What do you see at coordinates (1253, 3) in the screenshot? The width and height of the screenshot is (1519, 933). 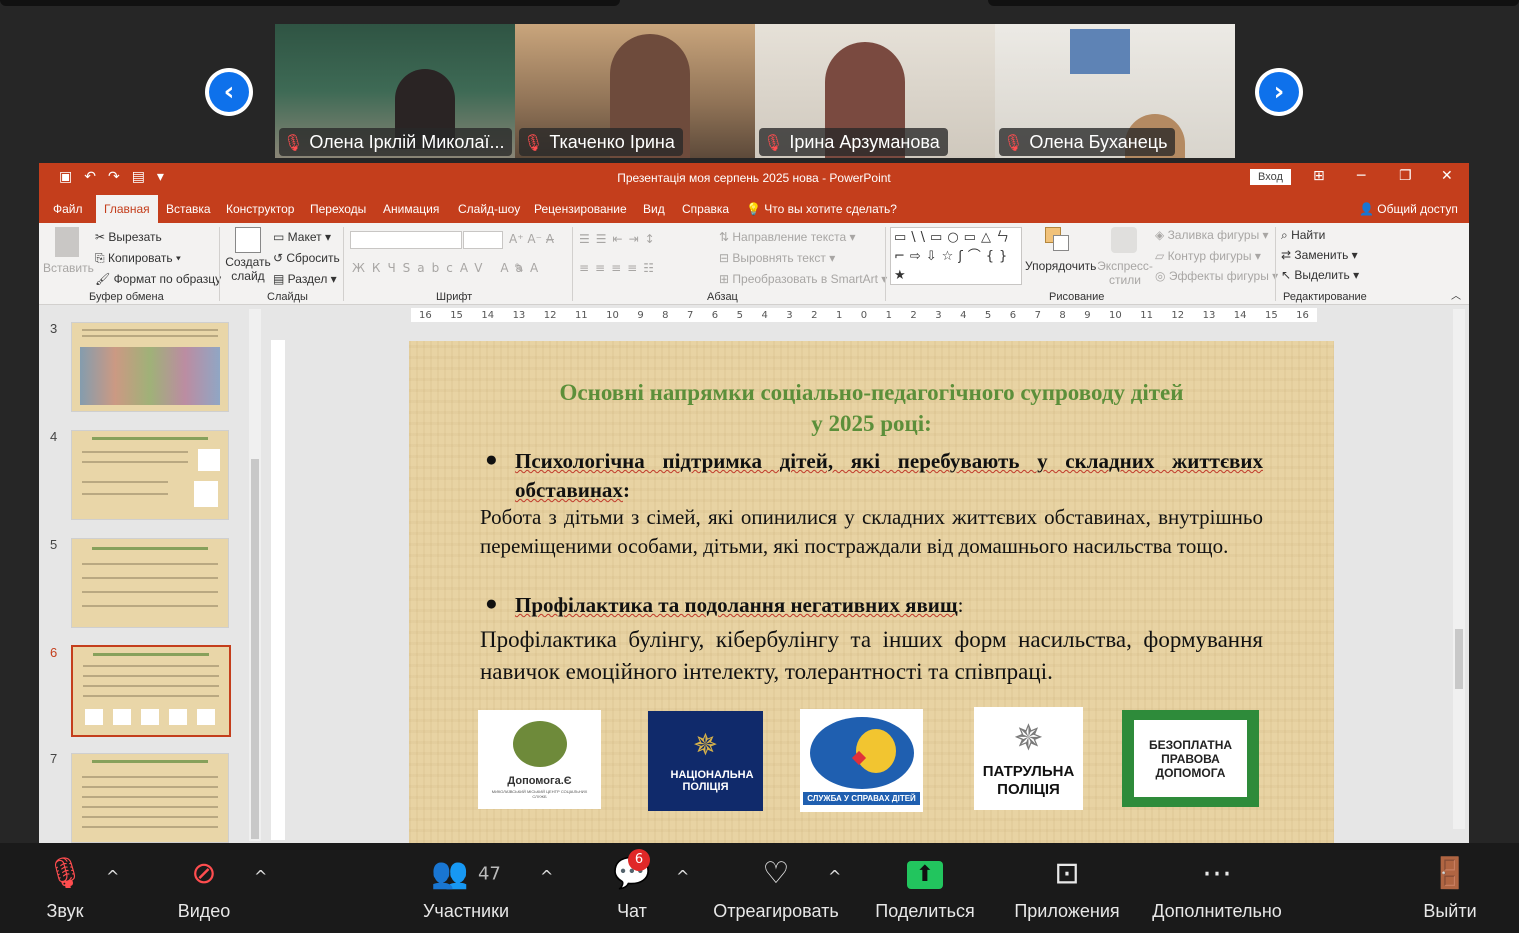 I see `top-bar-right` at bounding box center [1253, 3].